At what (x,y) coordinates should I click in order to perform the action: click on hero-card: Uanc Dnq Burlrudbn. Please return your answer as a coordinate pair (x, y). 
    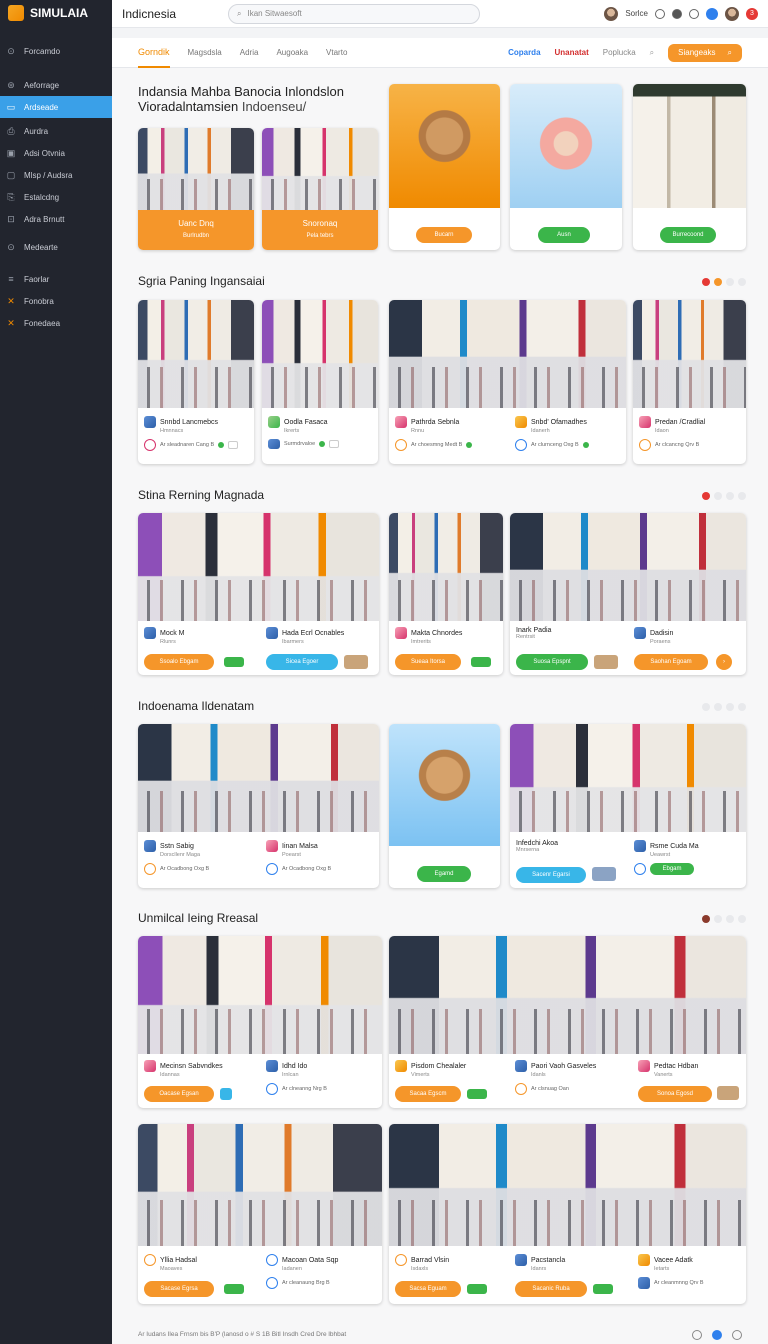
    Looking at the image, I should click on (196, 189).